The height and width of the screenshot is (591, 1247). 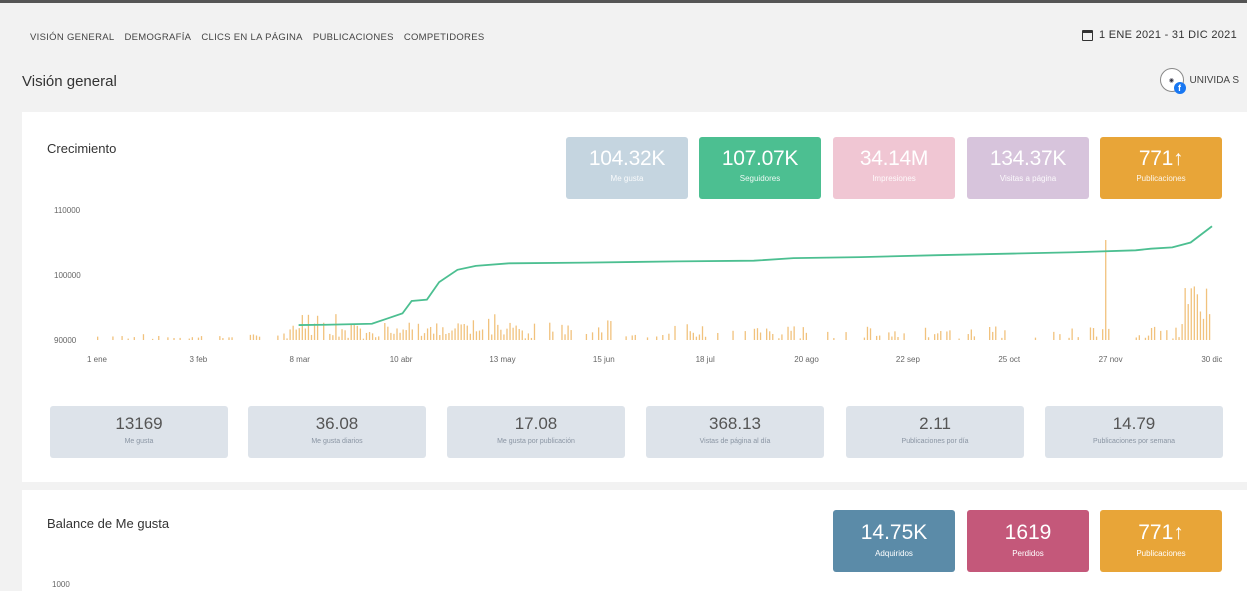 What do you see at coordinates (65, 340) in the screenshot?
I see `y-tick-label: 90000` at bounding box center [65, 340].